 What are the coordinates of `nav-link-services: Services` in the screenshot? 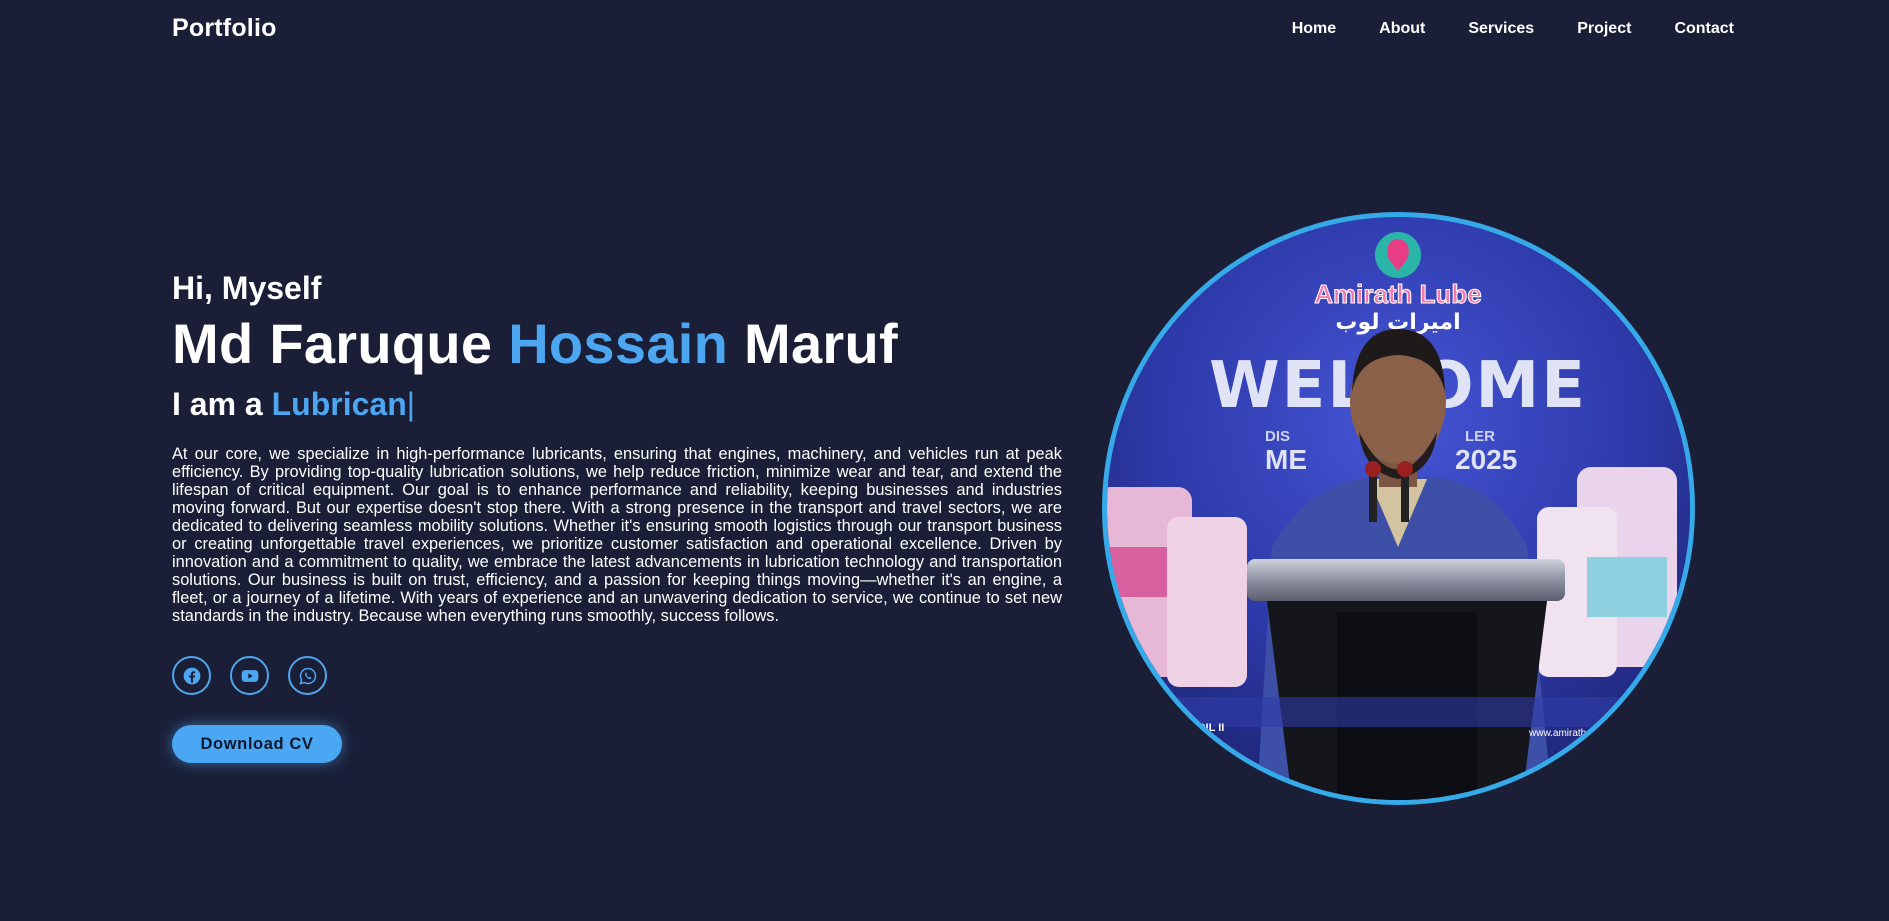 It's located at (1501, 28).